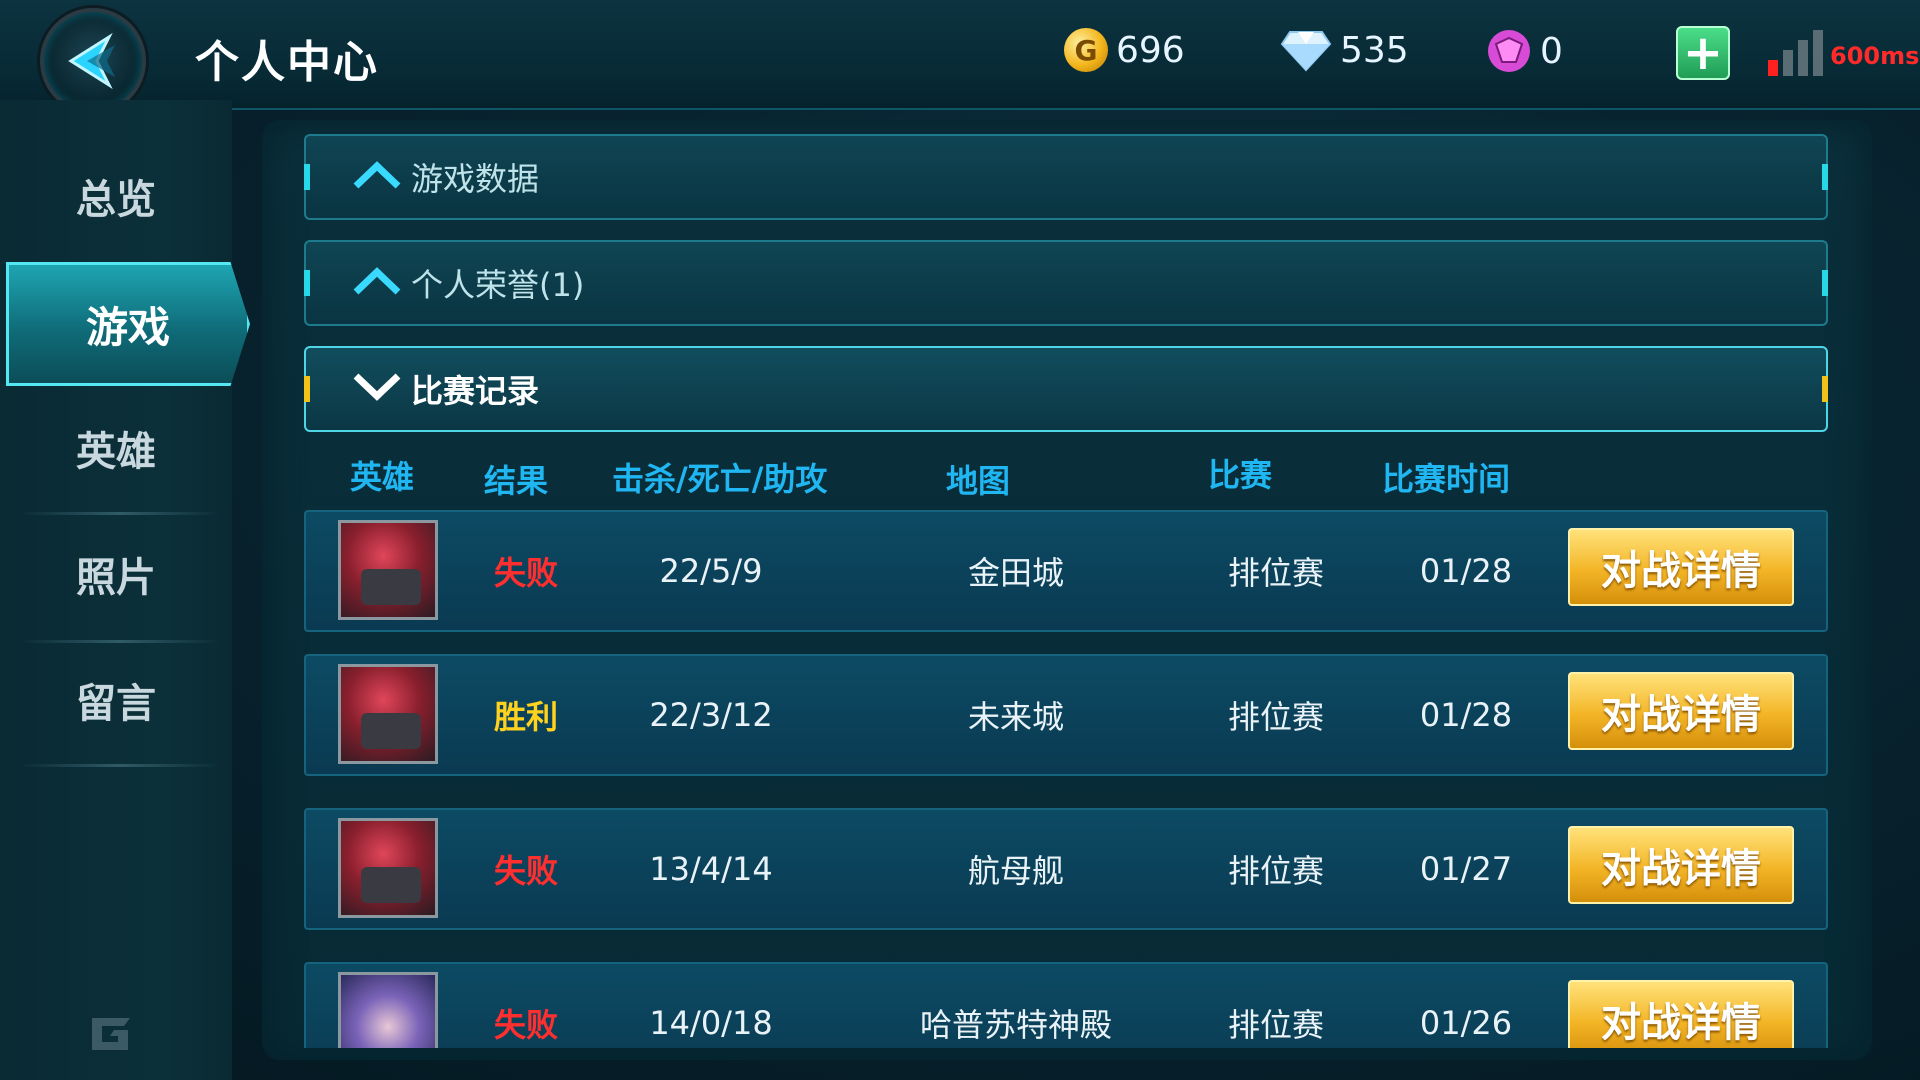  What do you see at coordinates (1015, 1025) in the screenshot?
I see `match-map: 哈普苏特神殿` at bounding box center [1015, 1025].